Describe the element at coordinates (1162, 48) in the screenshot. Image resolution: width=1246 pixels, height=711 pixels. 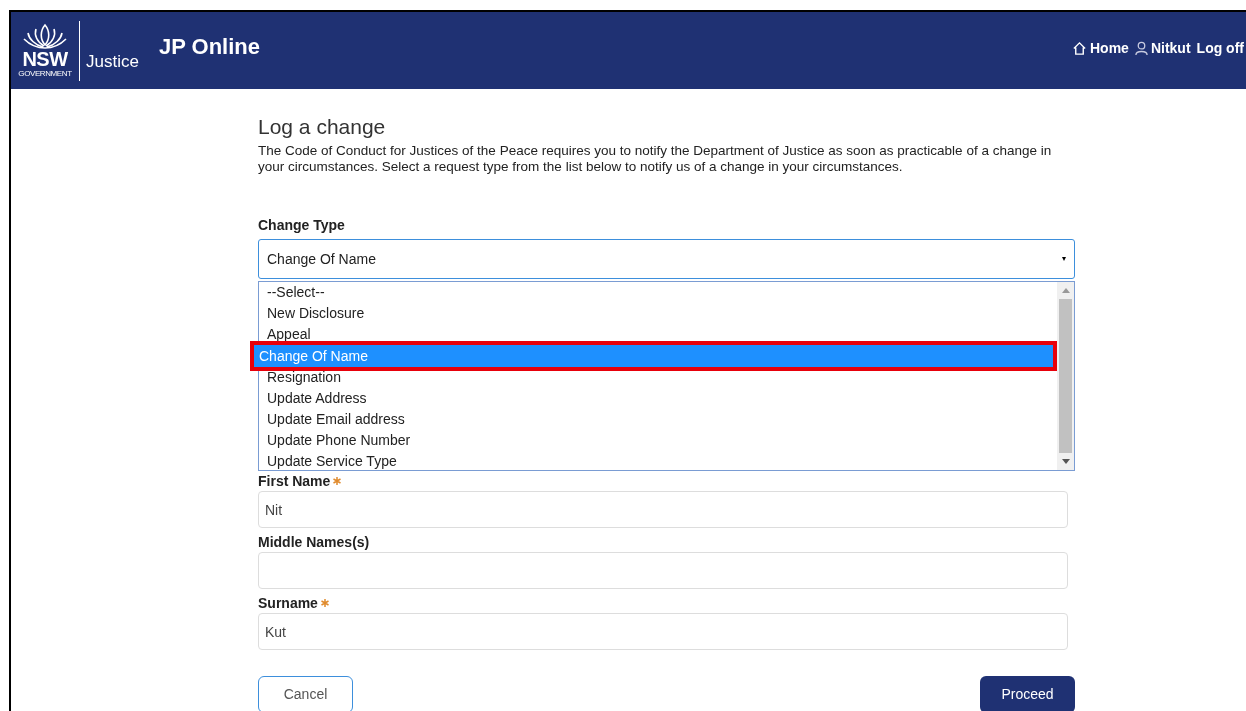
I see `nav-link: Nitkut` at that location.